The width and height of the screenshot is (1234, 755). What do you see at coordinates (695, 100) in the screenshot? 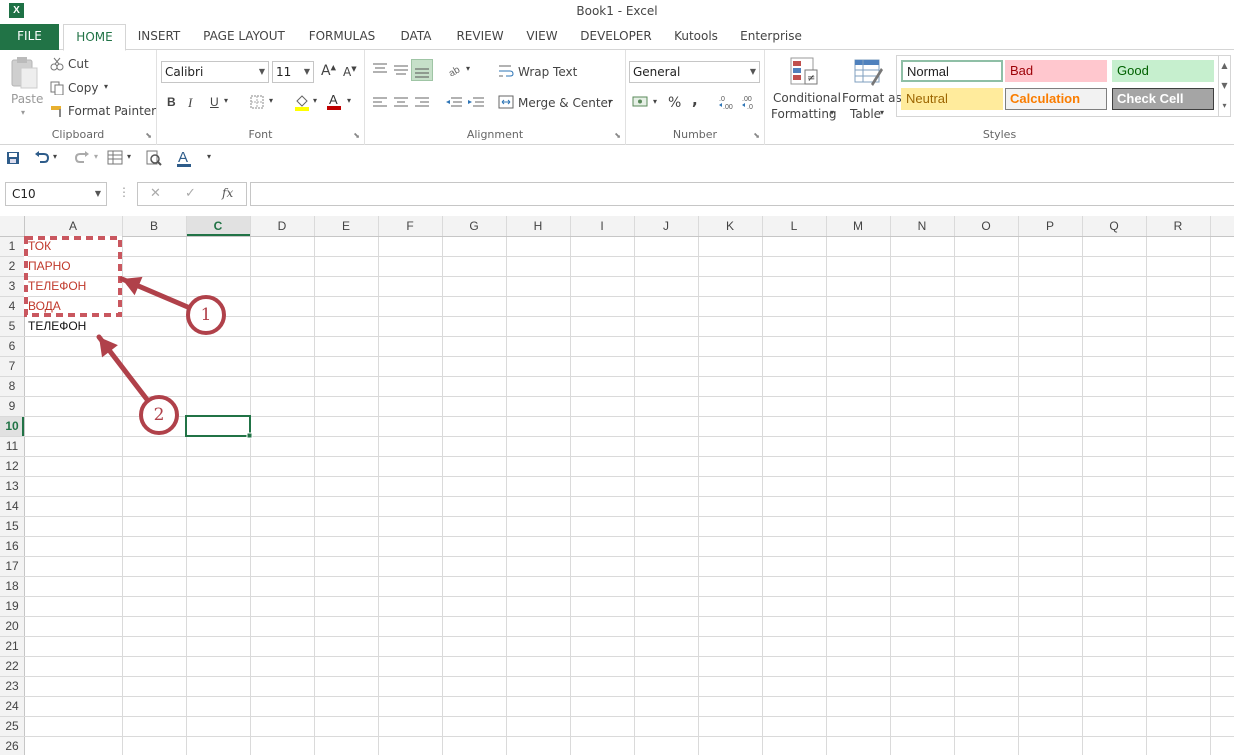
I see `comma-style-button: ,` at bounding box center [695, 100].